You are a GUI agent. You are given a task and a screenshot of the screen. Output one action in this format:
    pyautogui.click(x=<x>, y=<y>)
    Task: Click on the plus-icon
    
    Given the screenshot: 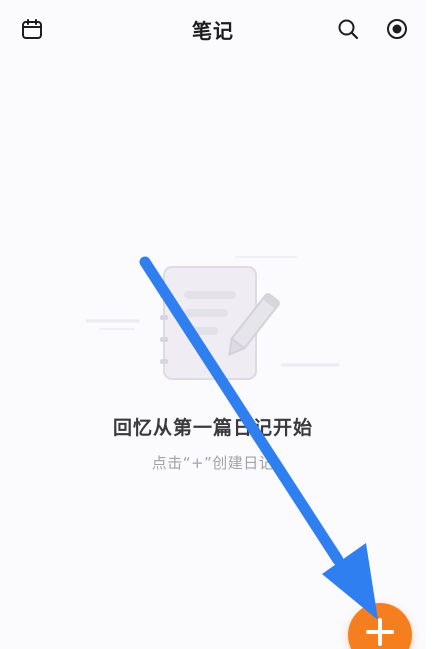 What is the action you would take?
    pyautogui.click(x=380, y=632)
    